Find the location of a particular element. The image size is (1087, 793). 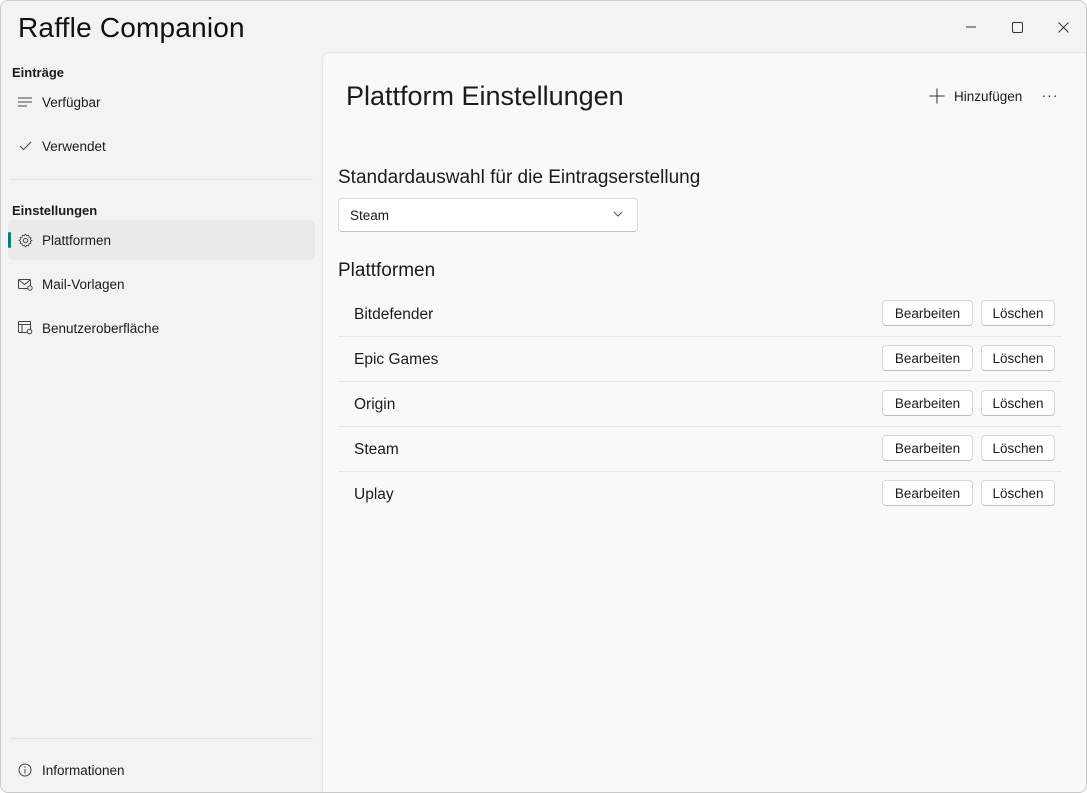

platform-name: Bitdefender is located at coordinates (394, 314).